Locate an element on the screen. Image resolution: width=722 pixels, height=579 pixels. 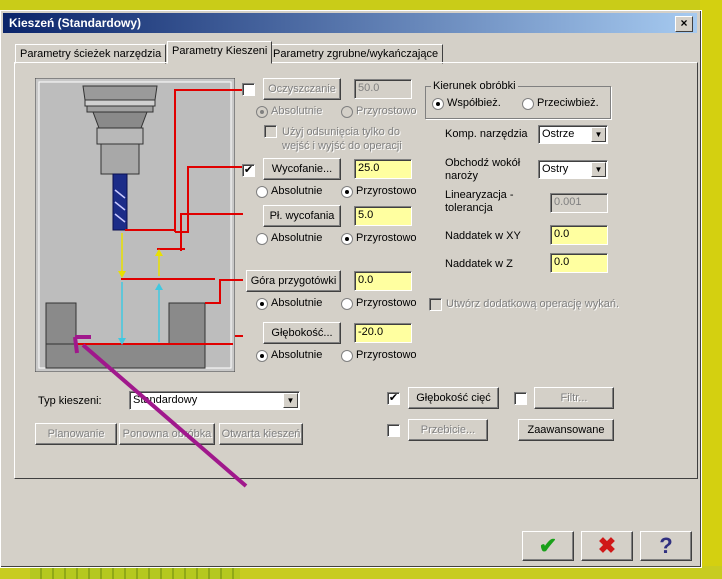
close-button: × is located at coordinates (684, 24).